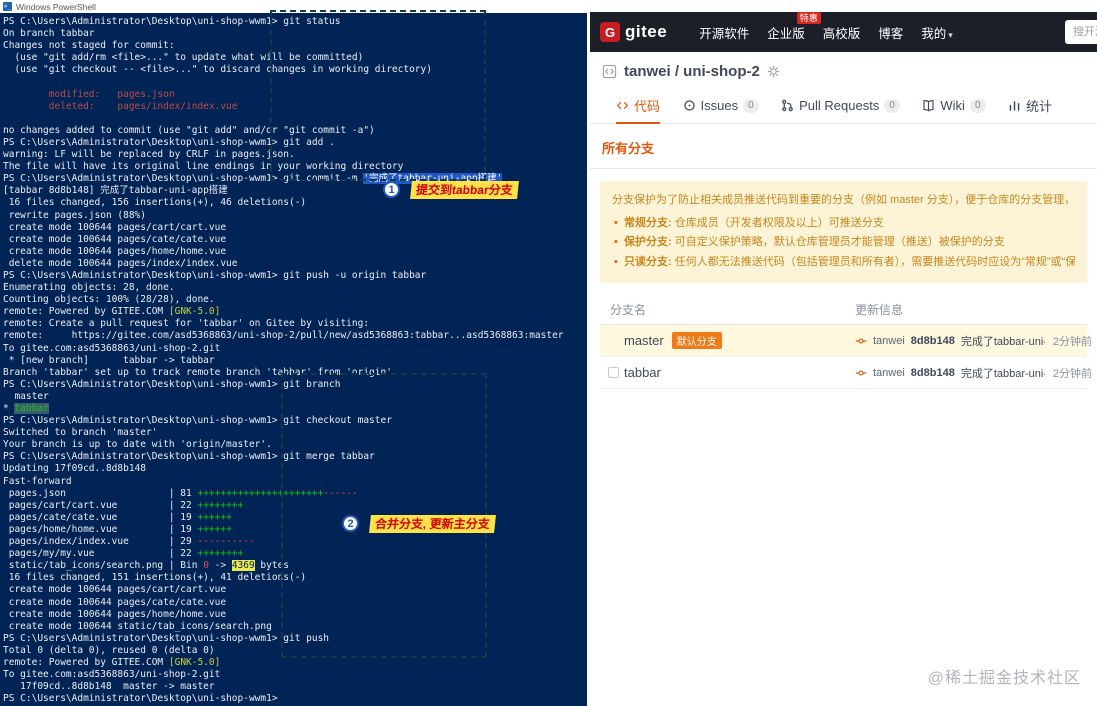 The width and height of the screenshot is (1097, 706). I want to click on repo-icon, so click(609, 71).